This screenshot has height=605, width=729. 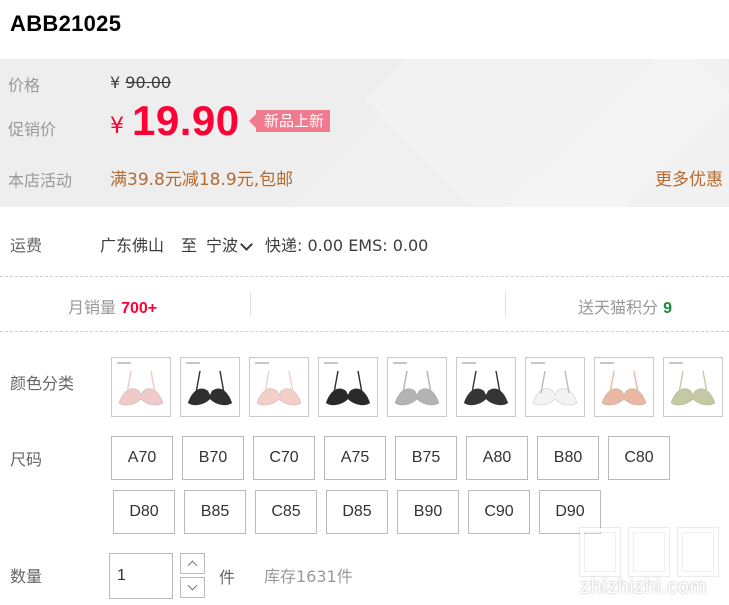 What do you see at coordinates (32, 129) in the screenshot?
I see `promo-price-label: 促销价` at bounding box center [32, 129].